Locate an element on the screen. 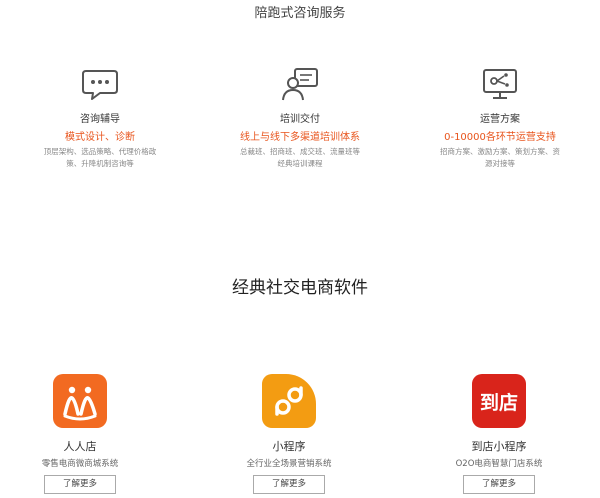 The image size is (600, 498). service-desc: 顶层架构、选品策略、代理价格政策、升降机制咨询等 is located at coordinates (100, 157).